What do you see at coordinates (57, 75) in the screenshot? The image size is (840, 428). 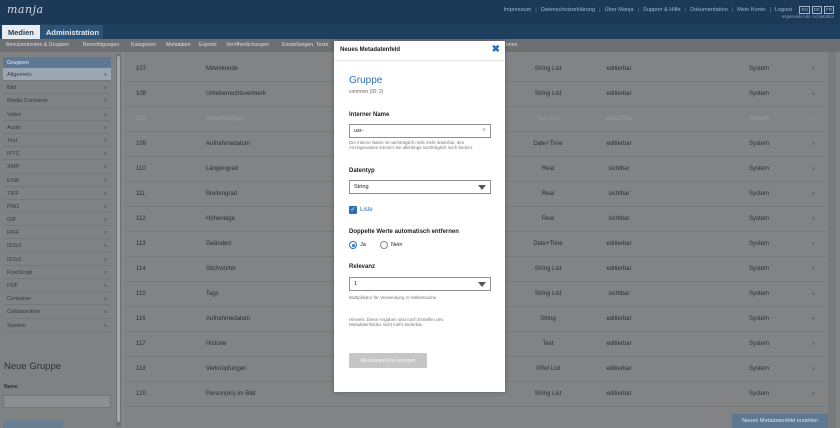 I see `sidebar-item-allgemein: Allgemein ≡` at bounding box center [57, 75].